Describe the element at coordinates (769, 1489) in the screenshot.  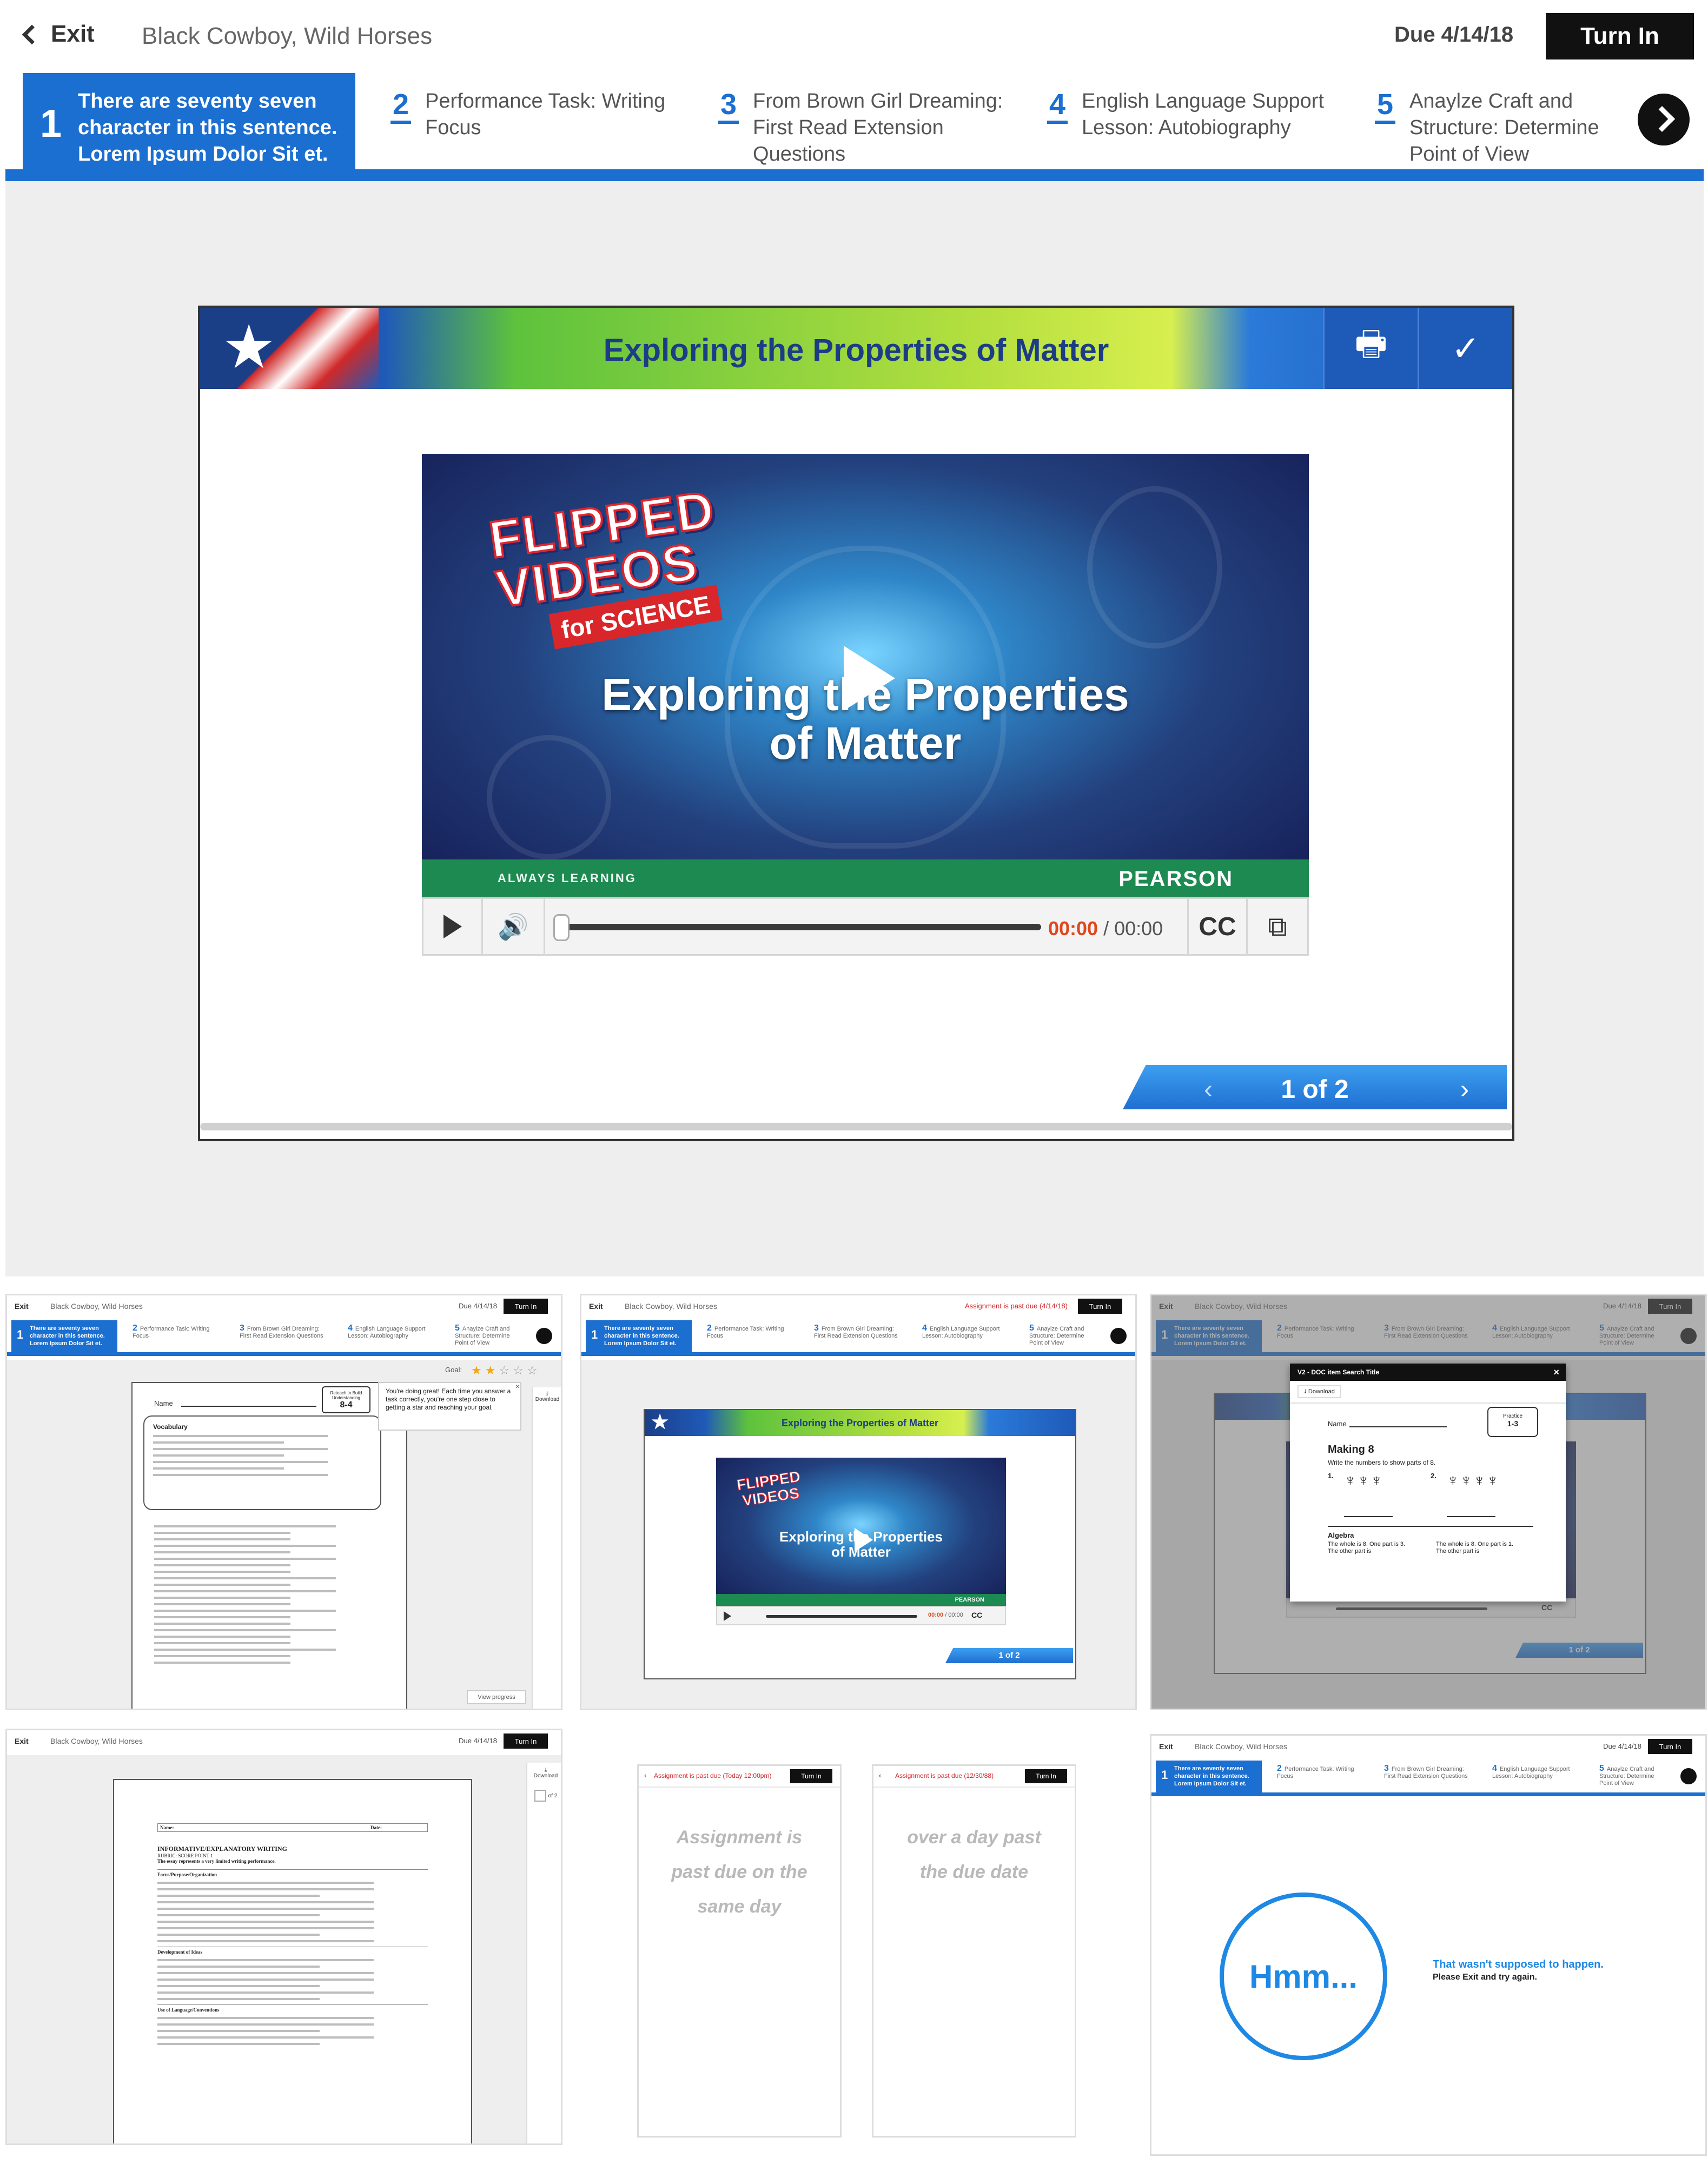
I see `flipped-videos-logo: FLIPPED VIDEOS` at that location.